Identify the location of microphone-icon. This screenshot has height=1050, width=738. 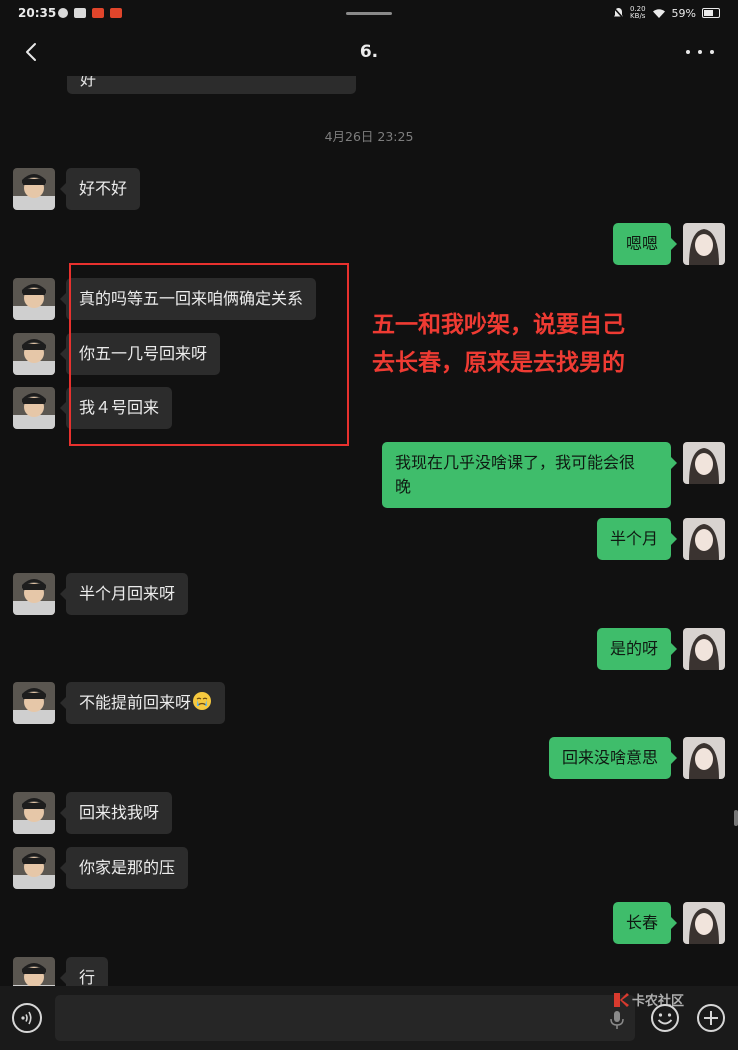
(617, 1020).